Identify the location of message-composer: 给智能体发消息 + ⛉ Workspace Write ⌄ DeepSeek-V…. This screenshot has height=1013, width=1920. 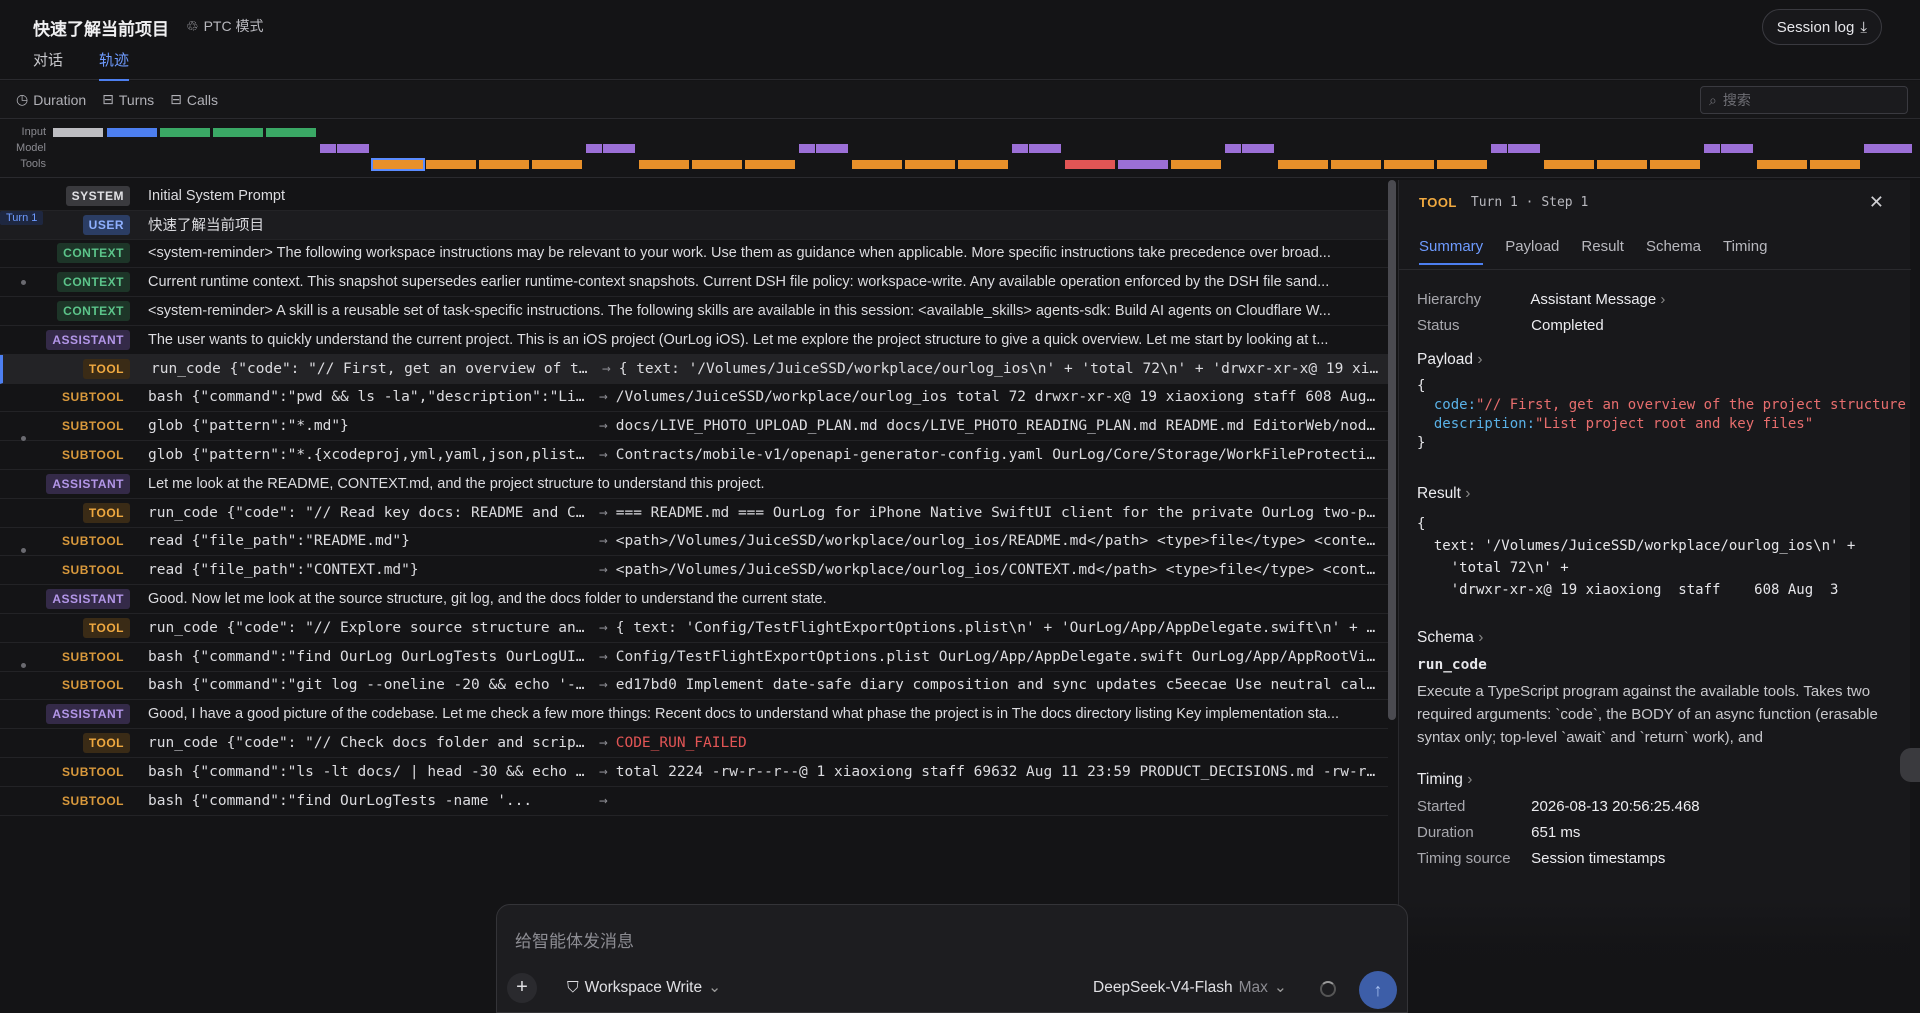
(952, 958).